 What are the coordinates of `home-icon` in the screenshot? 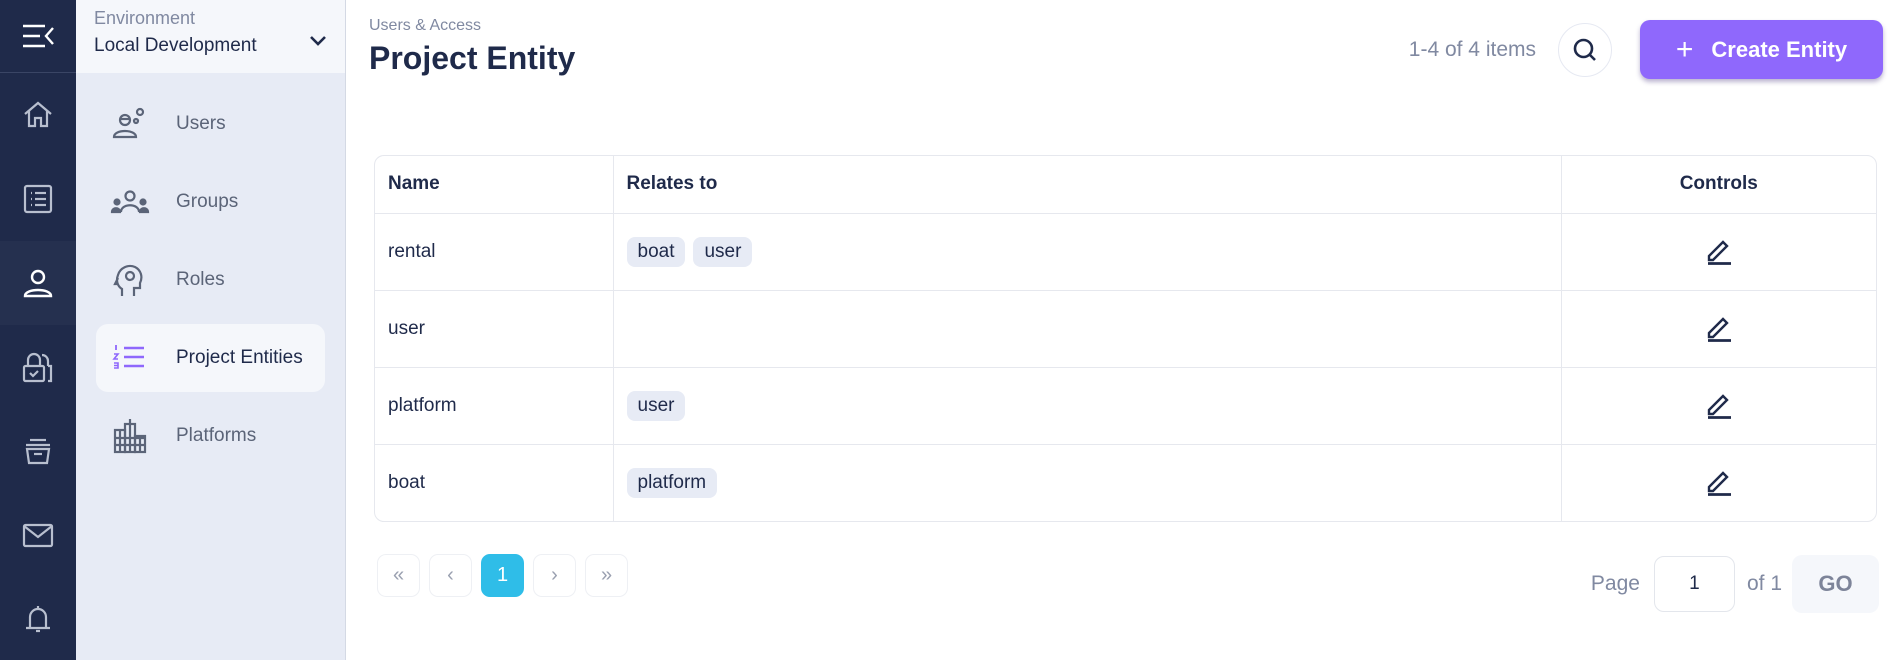 It's located at (38, 114).